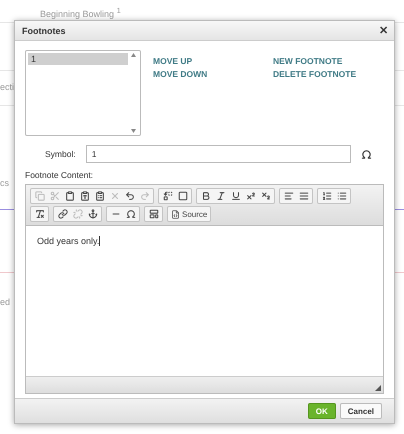  Describe the element at coordinates (189, 214) in the screenshot. I see `source-button: Source` at that location.